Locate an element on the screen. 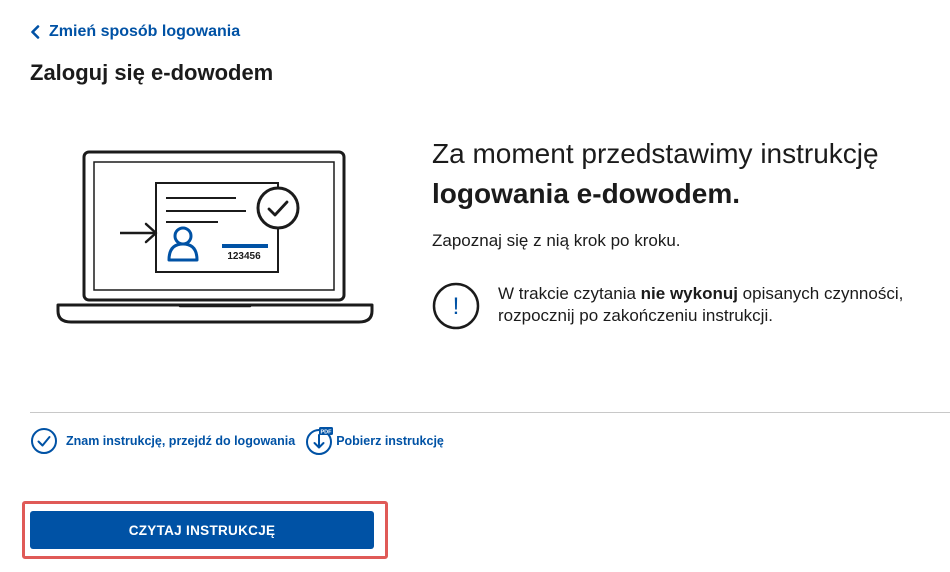 The image size is (950, 572). download-instruction-link: PDF Pobierz instrukcję is located at coordinates (374, 441).